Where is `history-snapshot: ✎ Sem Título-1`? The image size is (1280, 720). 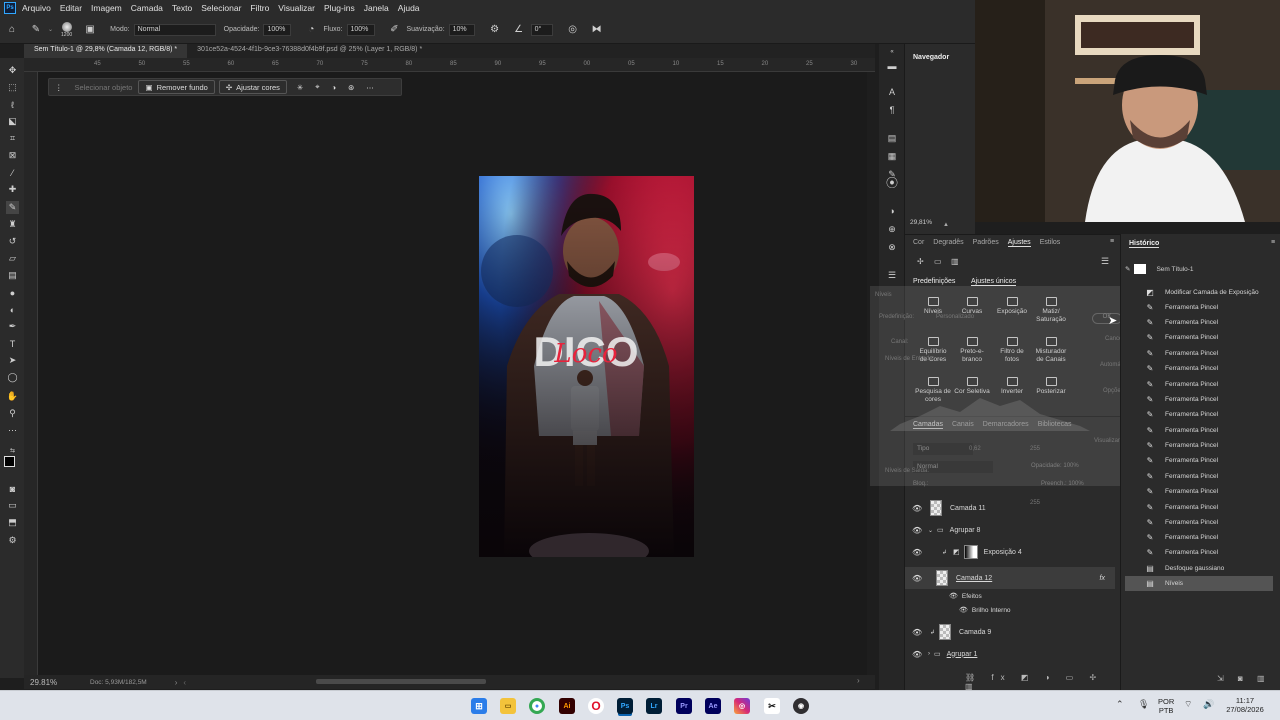
history-snapshot: ✎ Sem Título-1 is located at coordinates (1159, 269).